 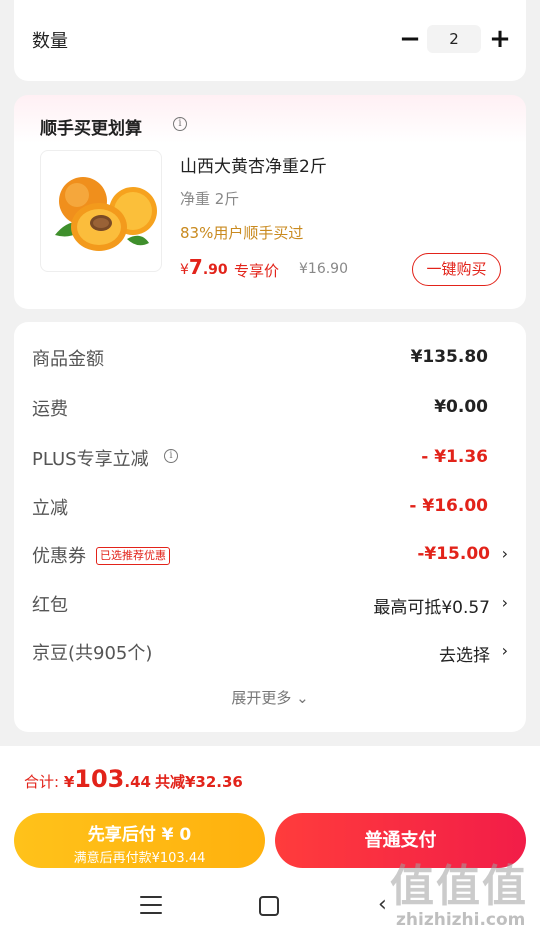 I want to click on total-amount: 合计: ¥103.44 共减¥32.36, so click(x=133, y=779).